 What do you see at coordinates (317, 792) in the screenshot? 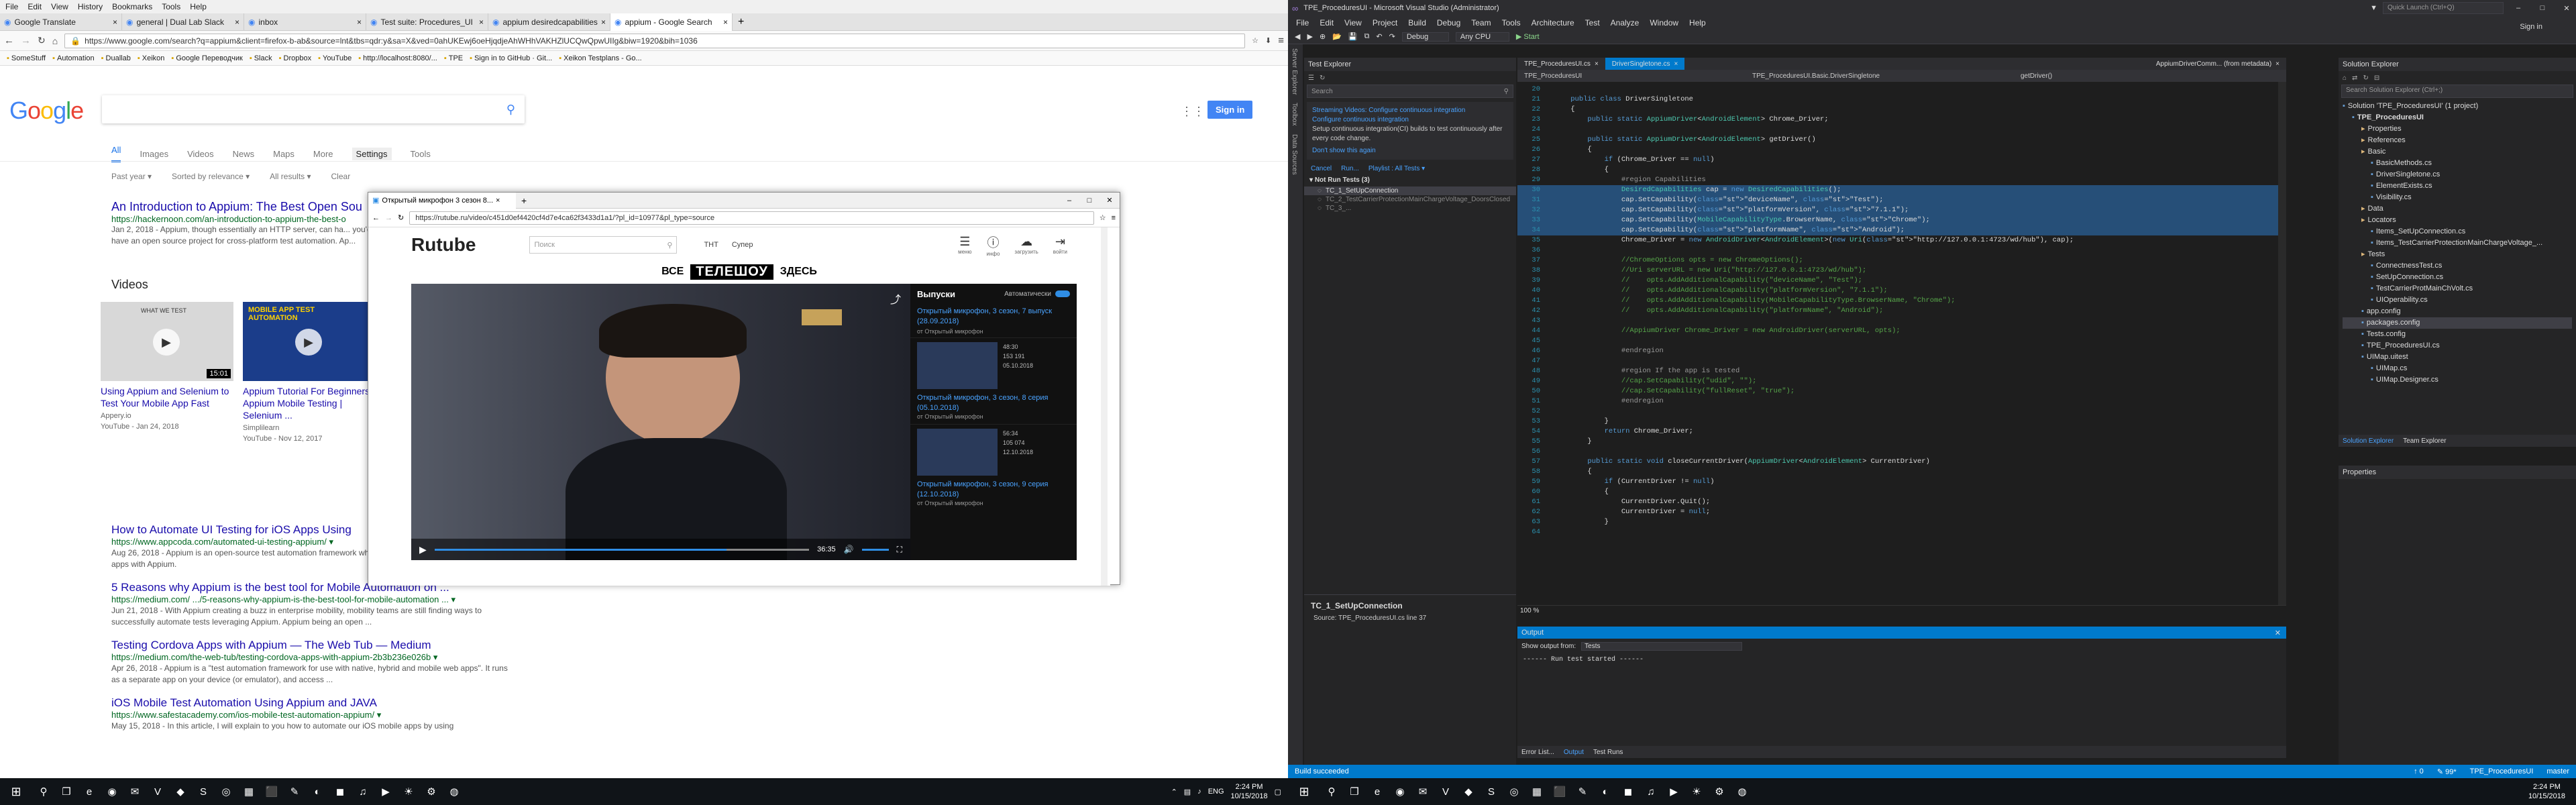
I see `taskbar-app-icon: ◐` at bounding box center [317, 792].